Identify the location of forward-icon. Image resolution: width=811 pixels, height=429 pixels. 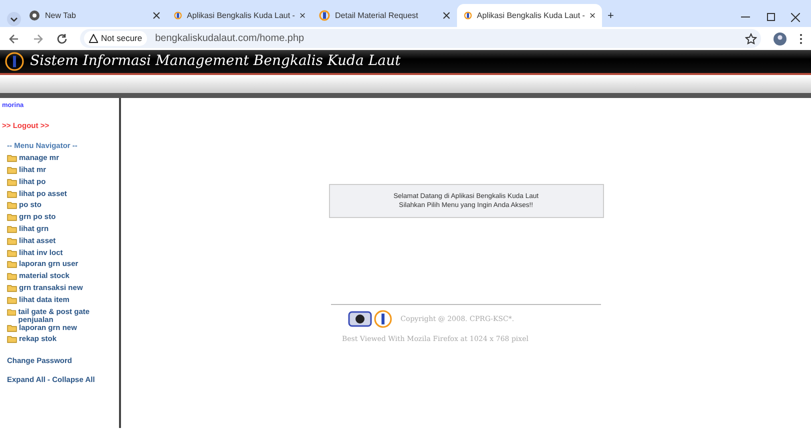
(38, 38).